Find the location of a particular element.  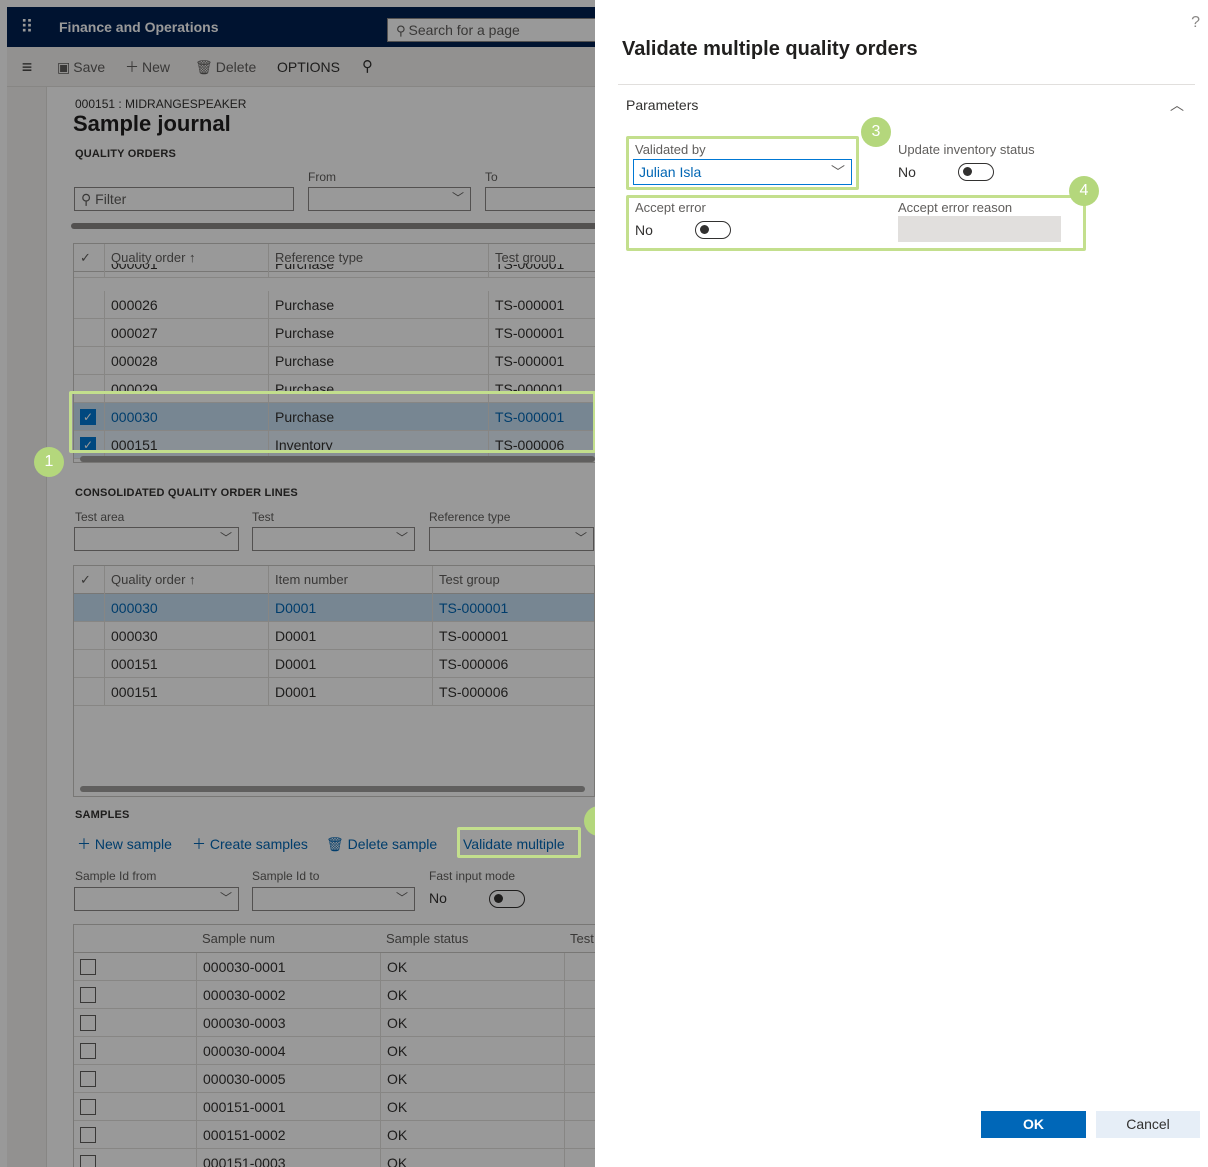

cell-order: 000028 is located at coordinates (186, 361).